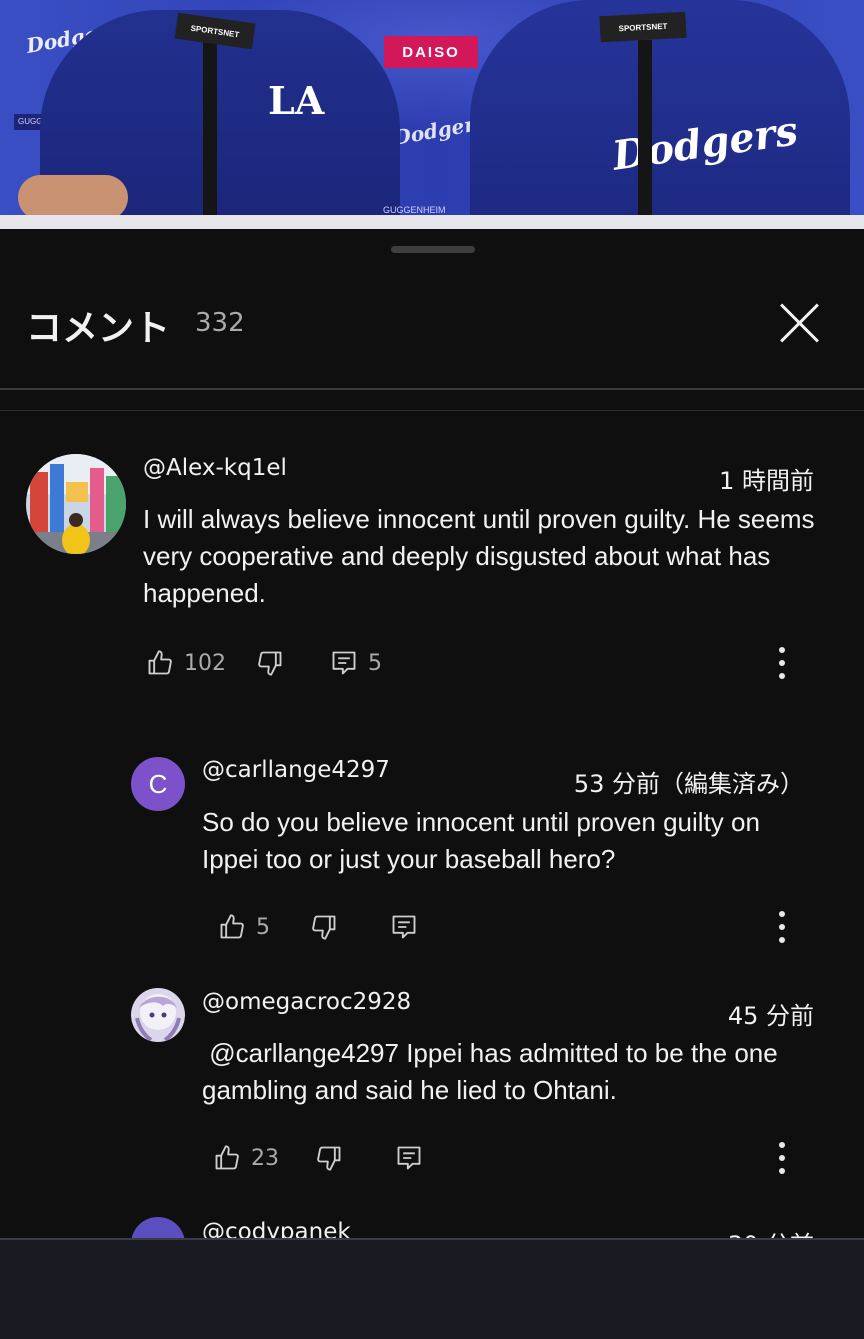 The image size is (864, 1339). What do you see at coordinates (432, 1228) in the screenshot?
I see `reply: @codypanek 30 分前` at bounding box center [432, 1228].